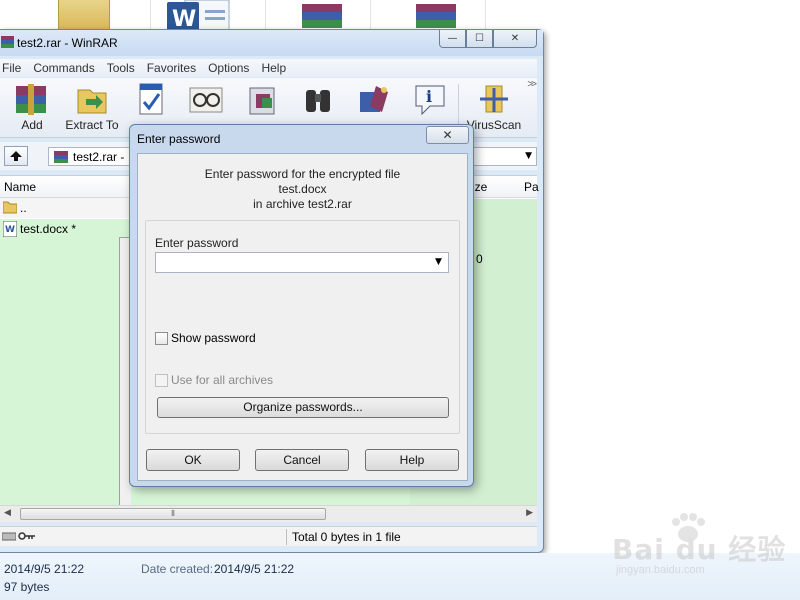 The width and height of the screenshot is (800, 600). Describe the element at coordinates (494, 125) in the screenshot. I see `virusscan-label: VirusScan` at that location.